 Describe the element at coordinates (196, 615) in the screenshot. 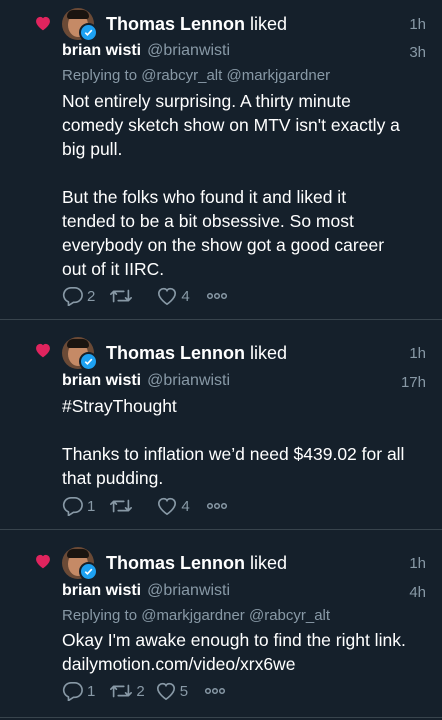

I see `replying-to: Replying to @markjgardner @rabcyr_alt` at that location.